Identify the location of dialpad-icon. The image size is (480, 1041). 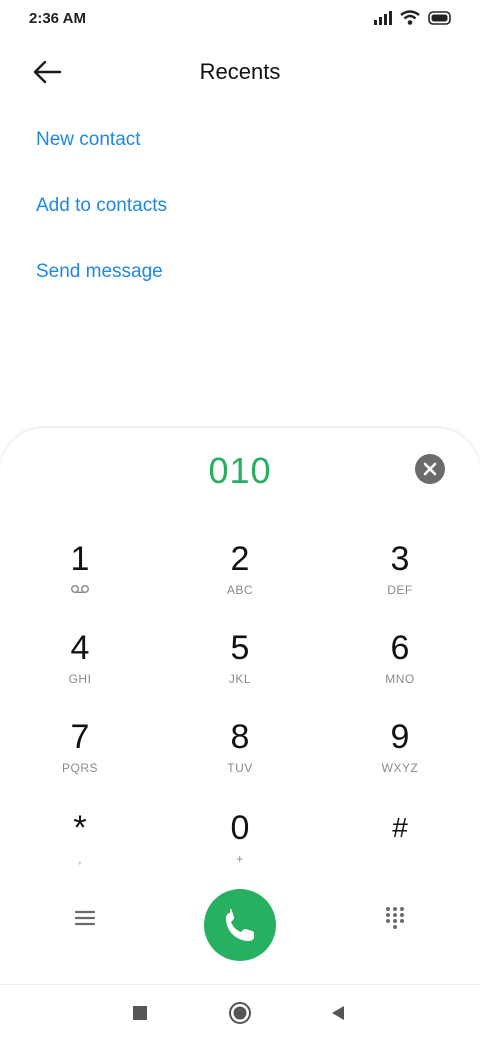
(395, 918).